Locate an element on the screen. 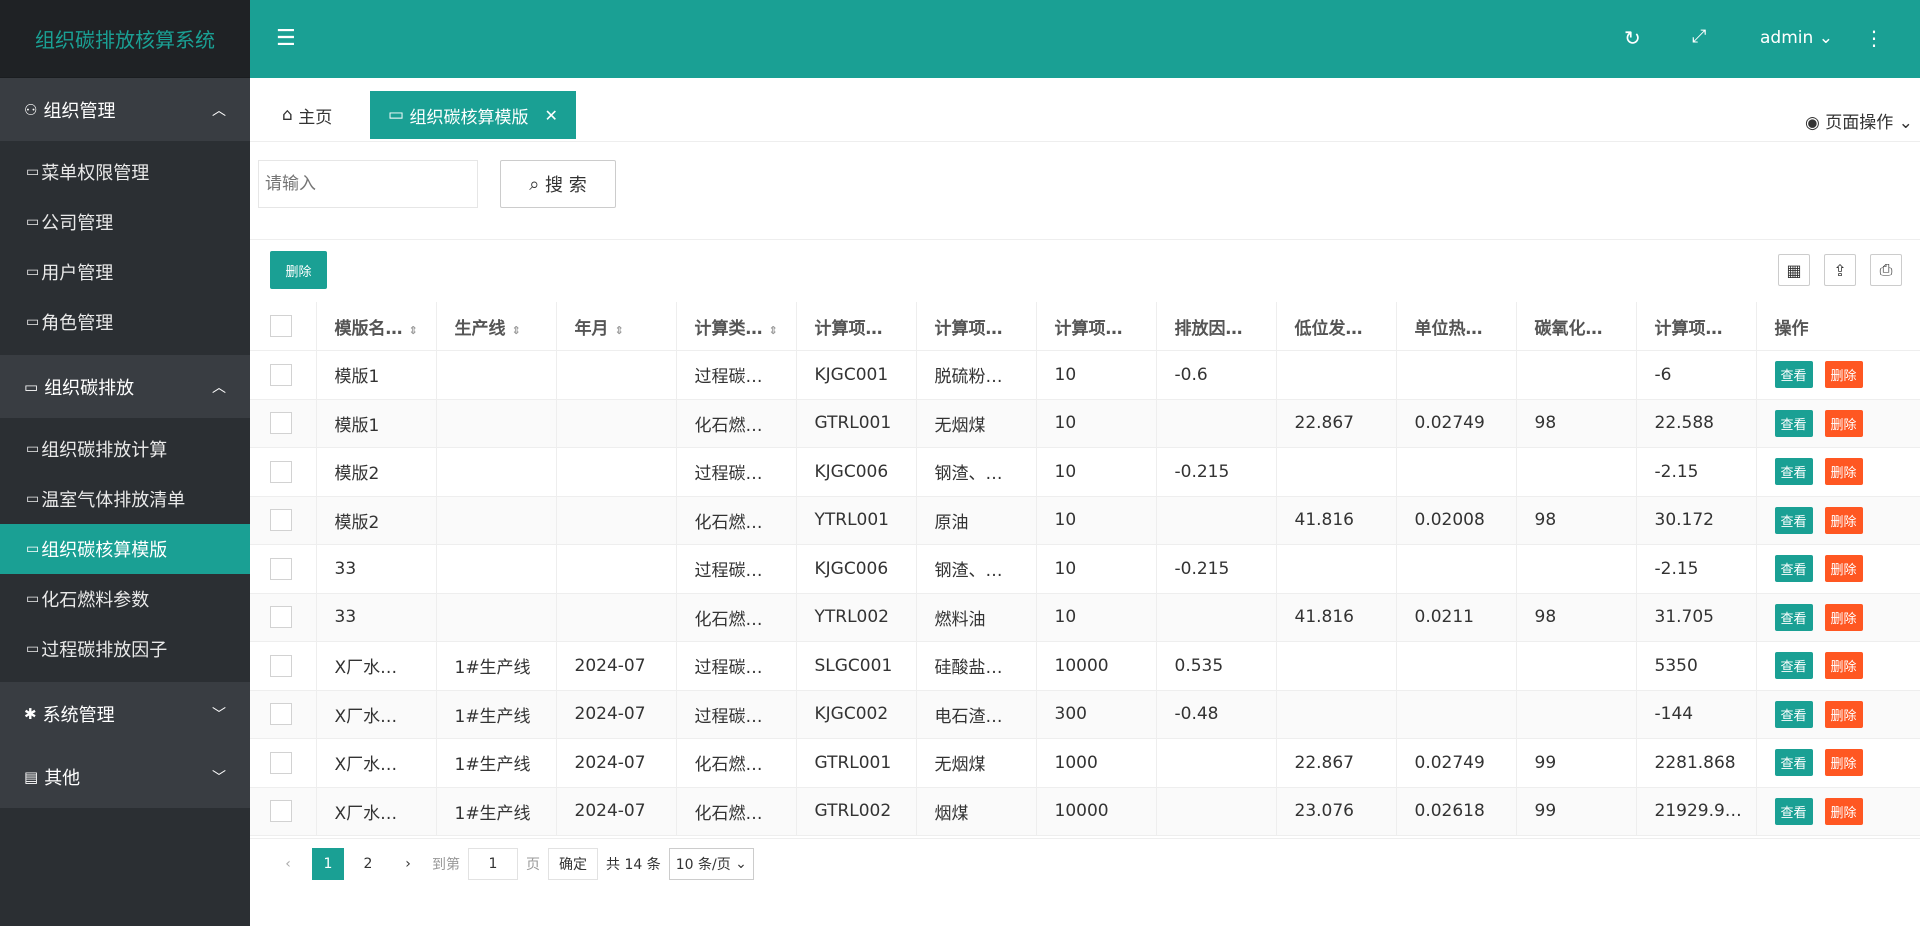 This screenshot has height=926, width=1920. row-checkbox-cell is located at coordinates (283, 569).